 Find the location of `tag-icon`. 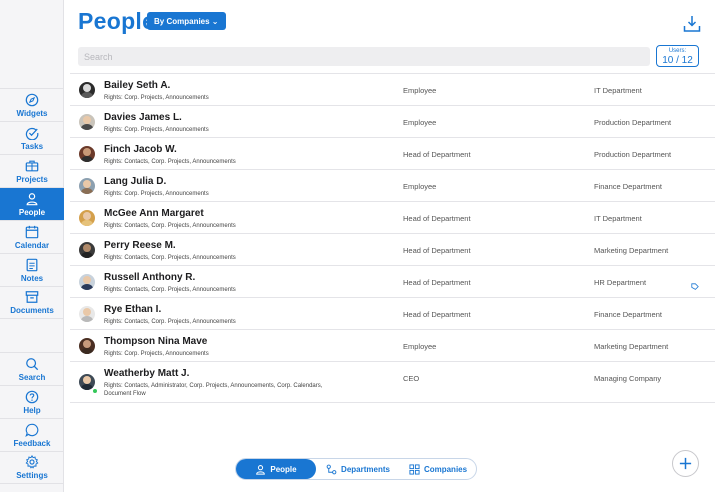

tag-icon is located at coordinates (695, 284).